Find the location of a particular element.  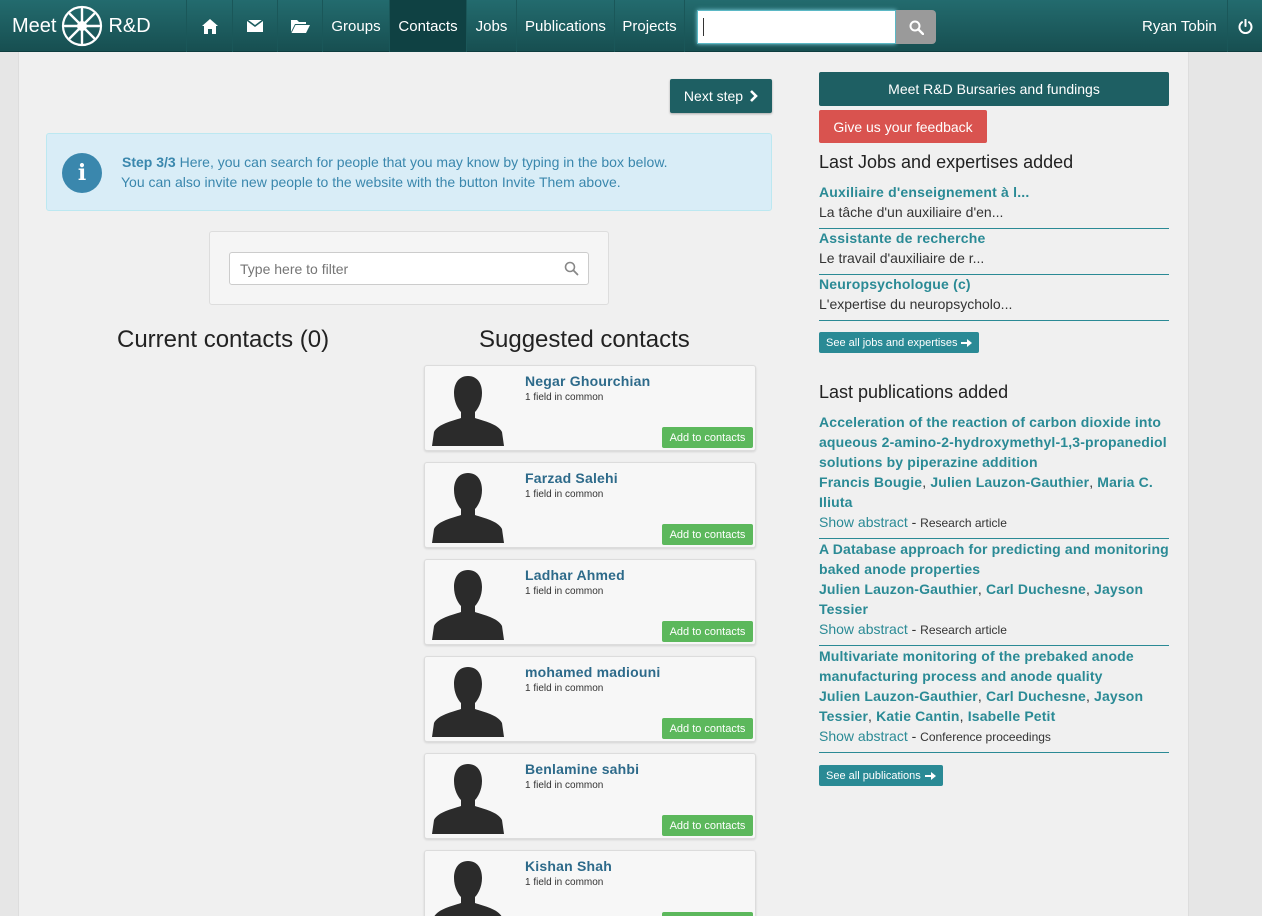

contact-name-link: Farzad Salehi is located at coordinates (571, 478).